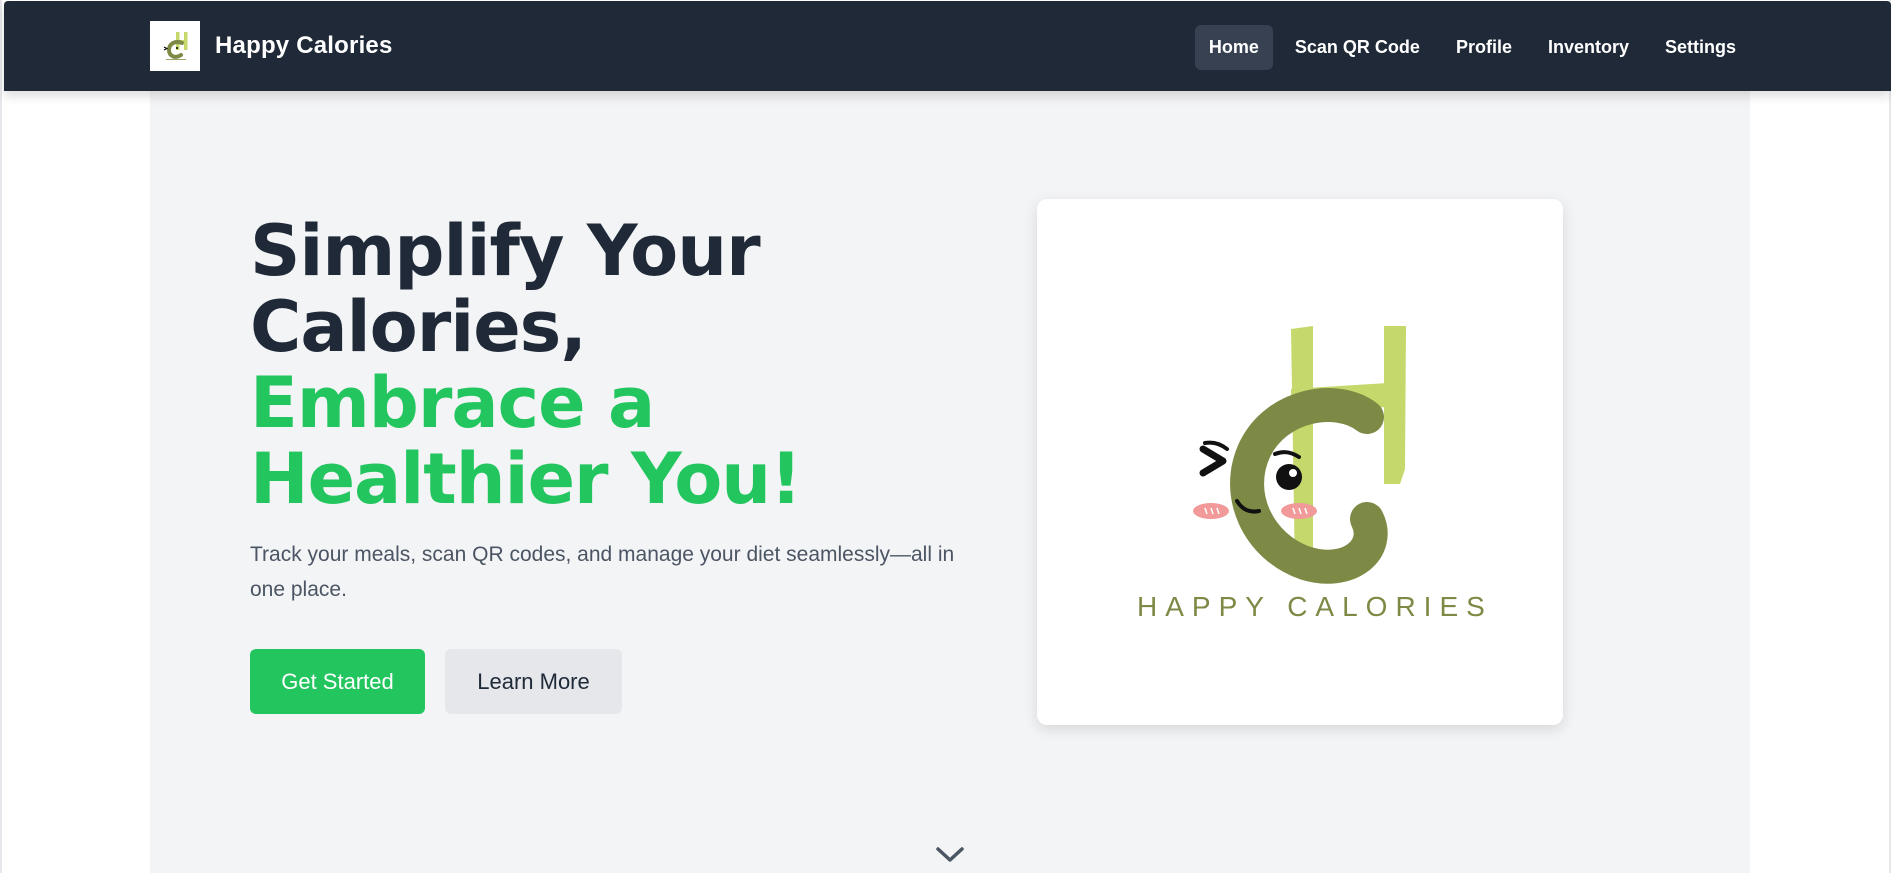  I want to click on headline-line-1: Simplify Your Calories,, so click(505, 289).